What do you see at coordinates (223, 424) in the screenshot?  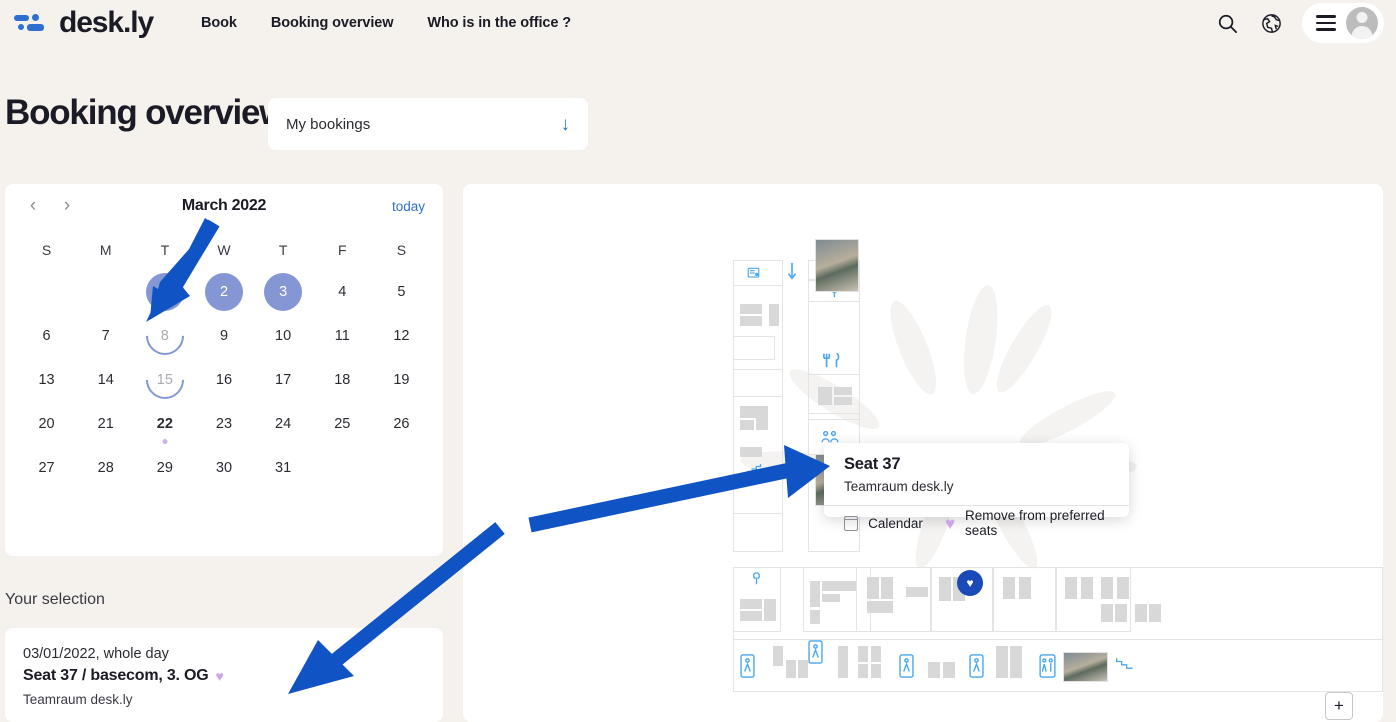 I see `calendar-day-23: 23` at bounding box center [223, 424].